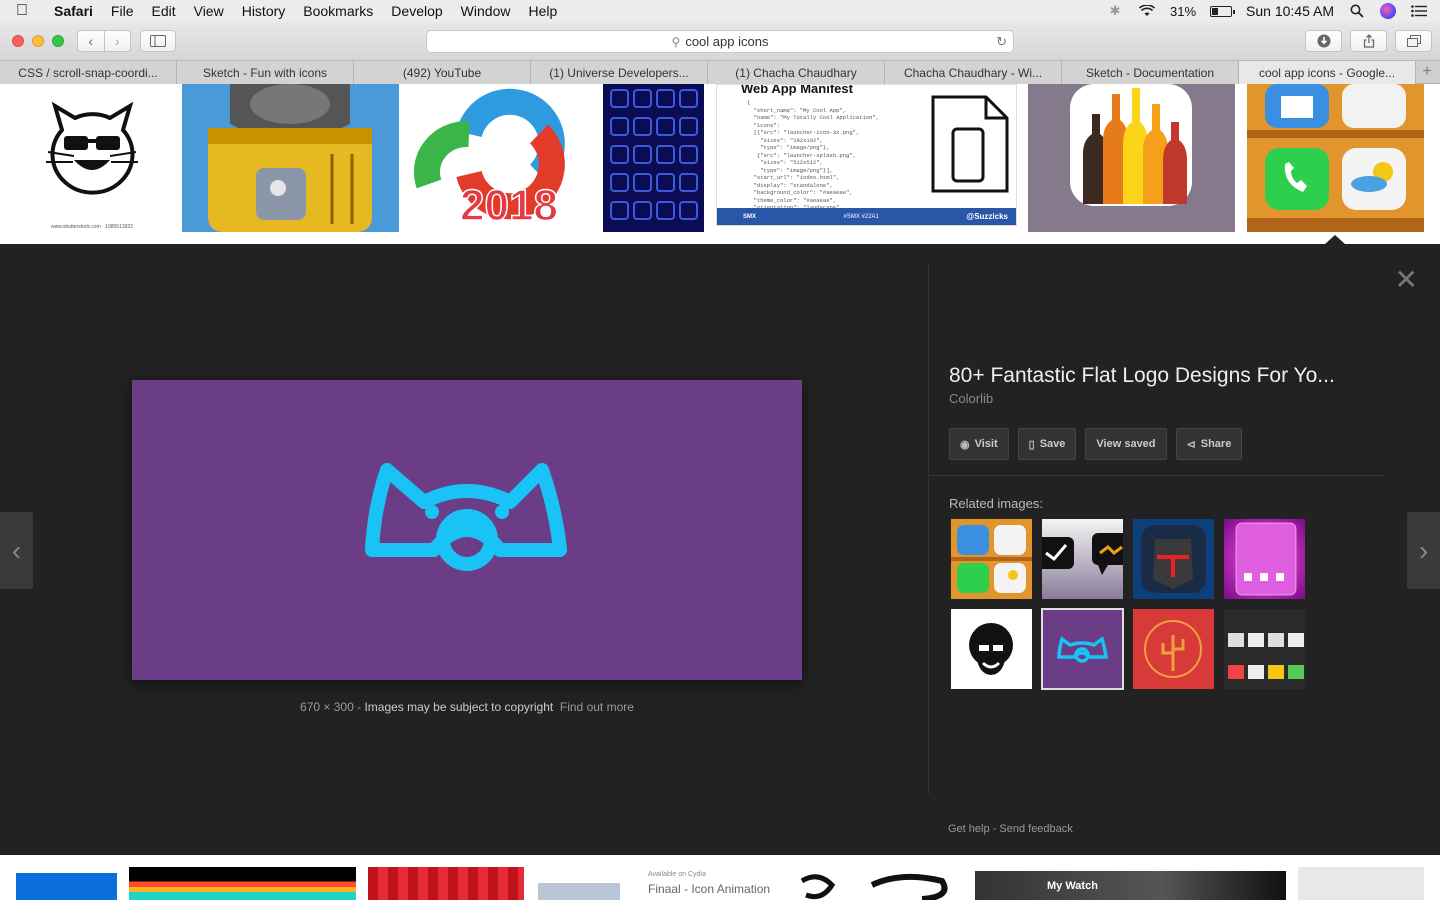  Describe the element at coordinates (489, 159) in the screenshot. I see `colorful-8-logo-image: 2018` at that location.